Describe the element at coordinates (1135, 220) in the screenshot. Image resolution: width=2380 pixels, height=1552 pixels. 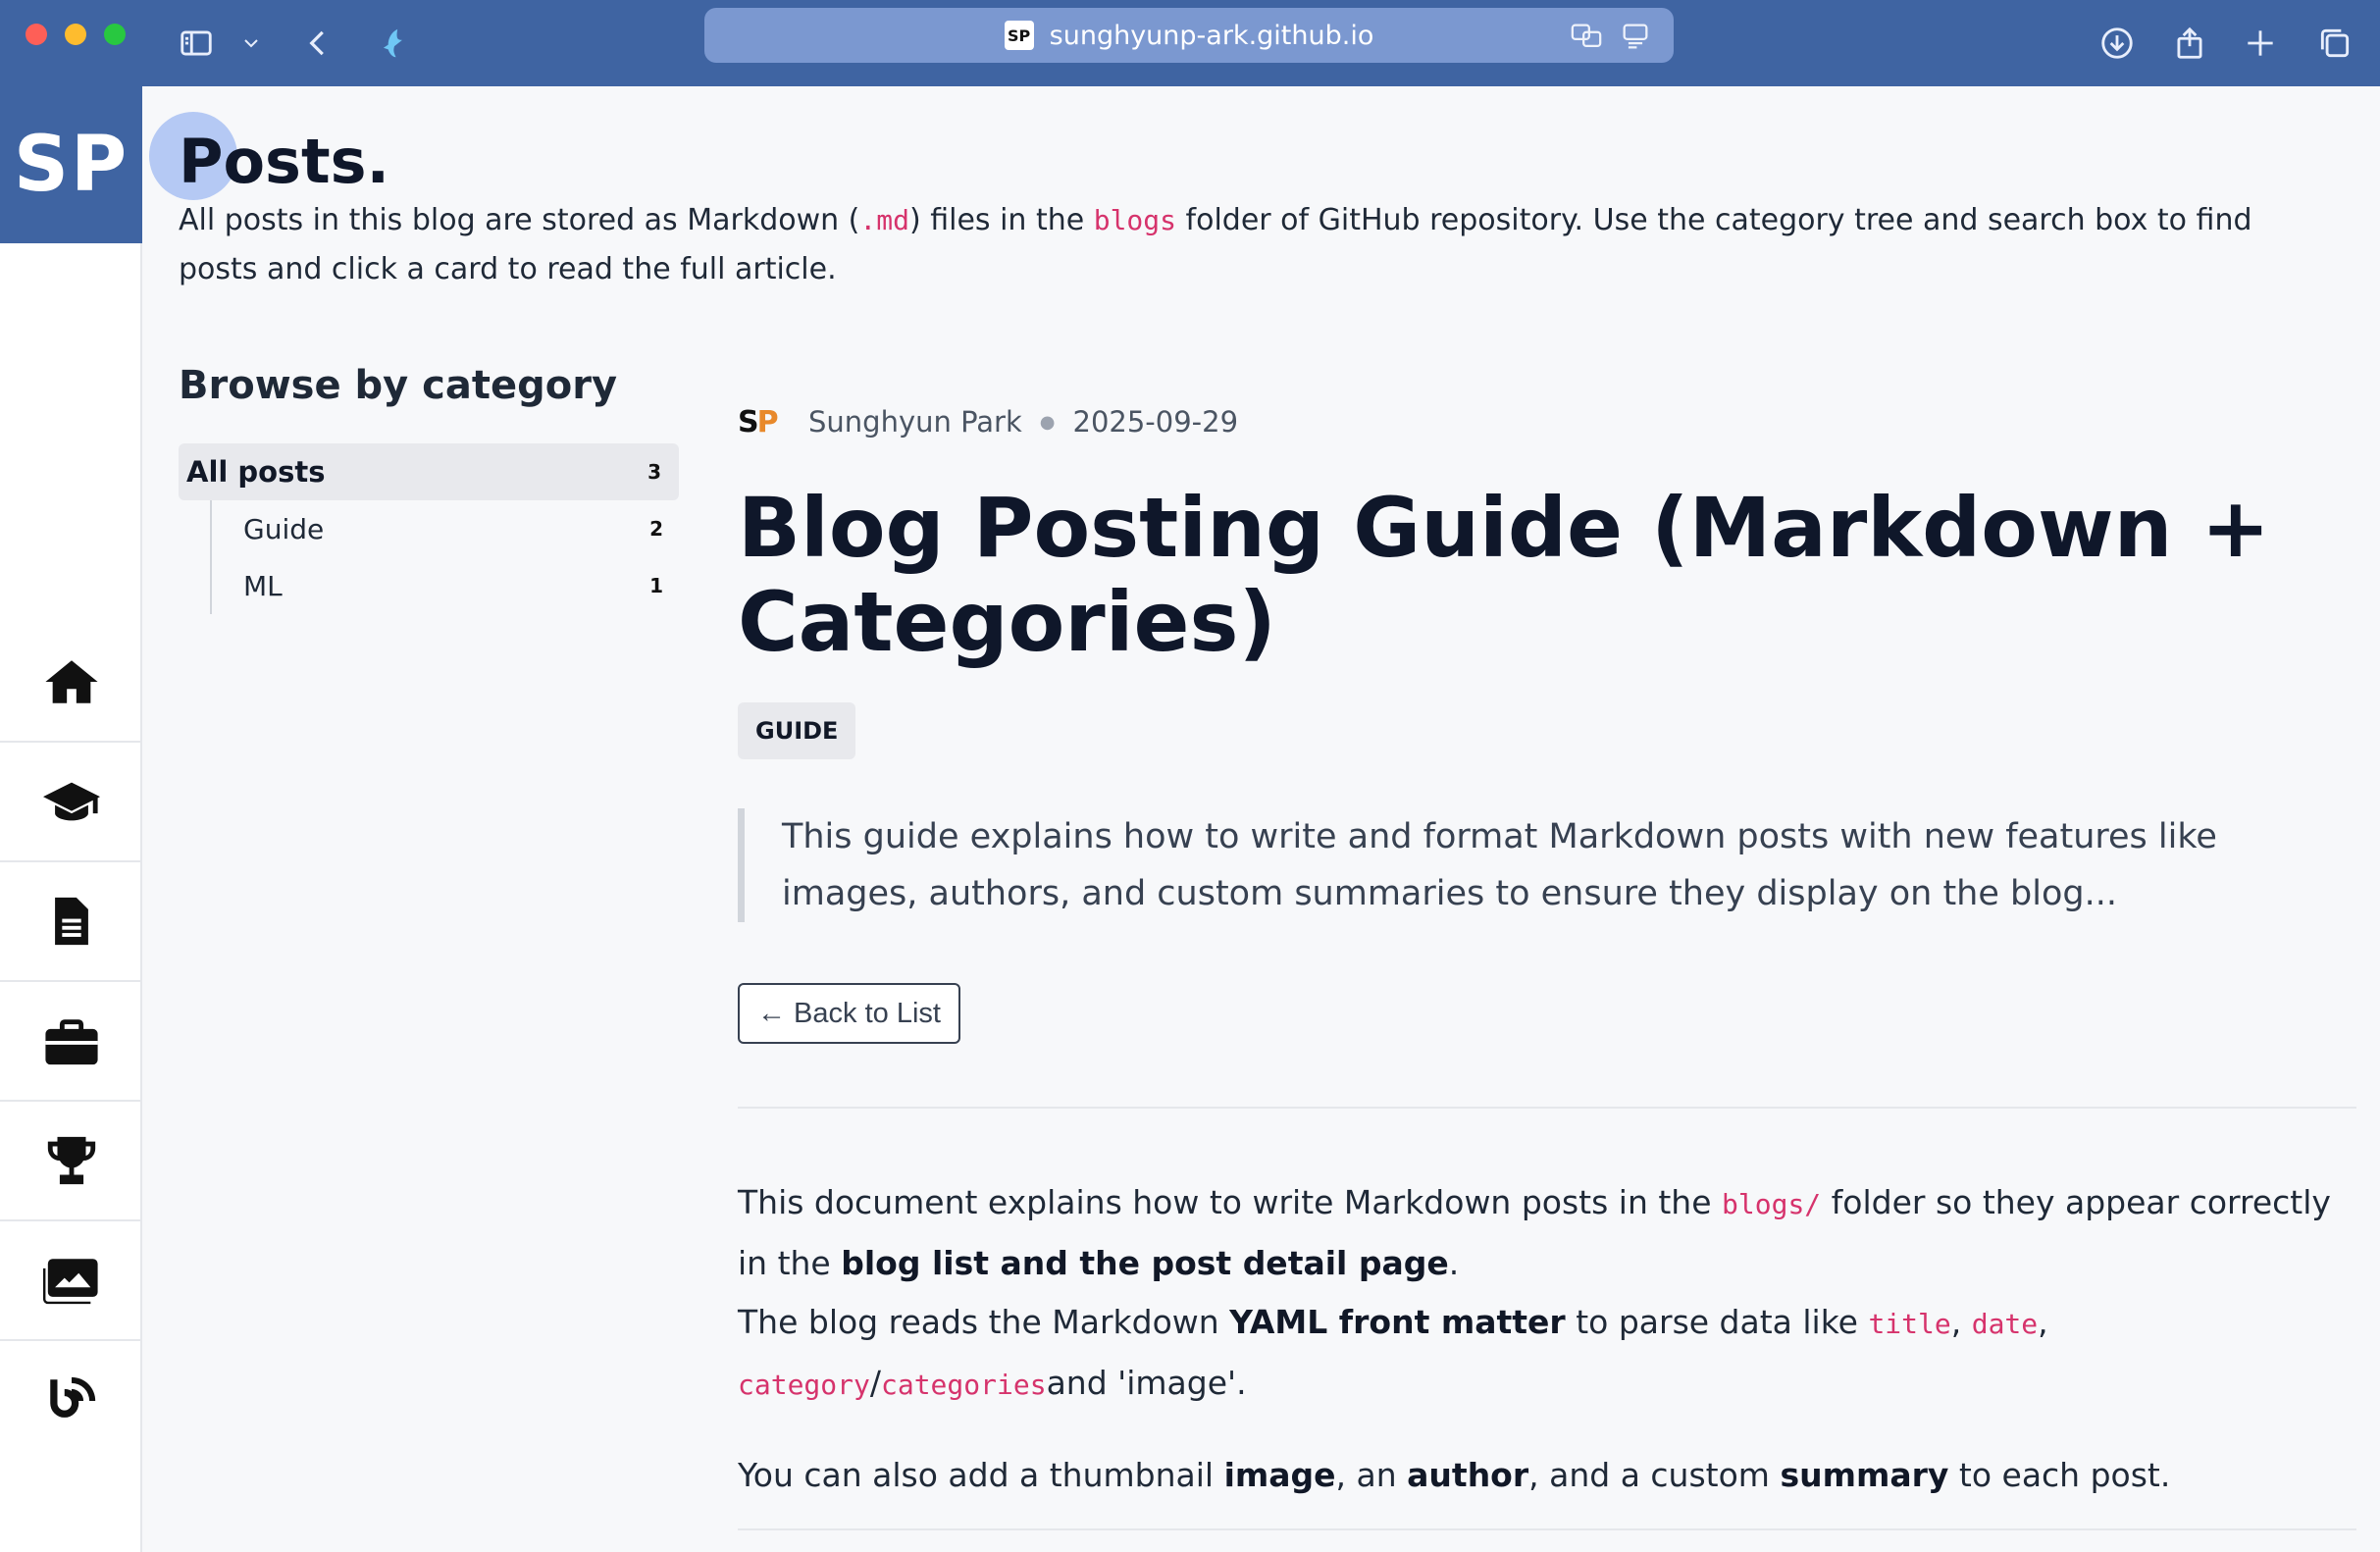
I see `inline-code: blogs` at that location.